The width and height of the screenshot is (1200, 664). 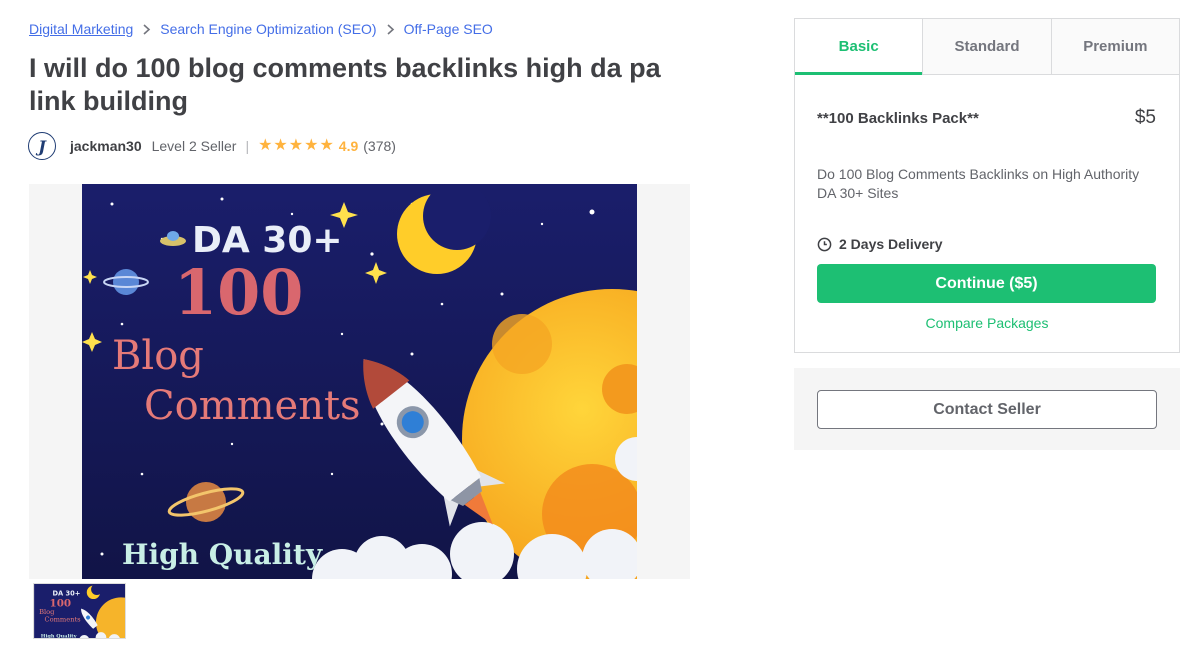 I want to click on continue-button: Continue ($5), so click(x=986, y=283).